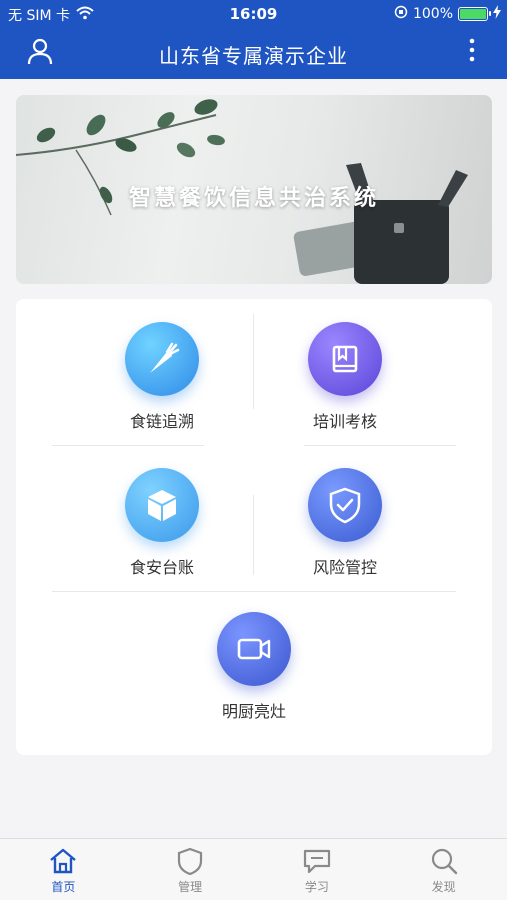 Image resolution: width=507 pixels, height=900 pixels. I want to click on tab-study: 学习, so click(317, 869).